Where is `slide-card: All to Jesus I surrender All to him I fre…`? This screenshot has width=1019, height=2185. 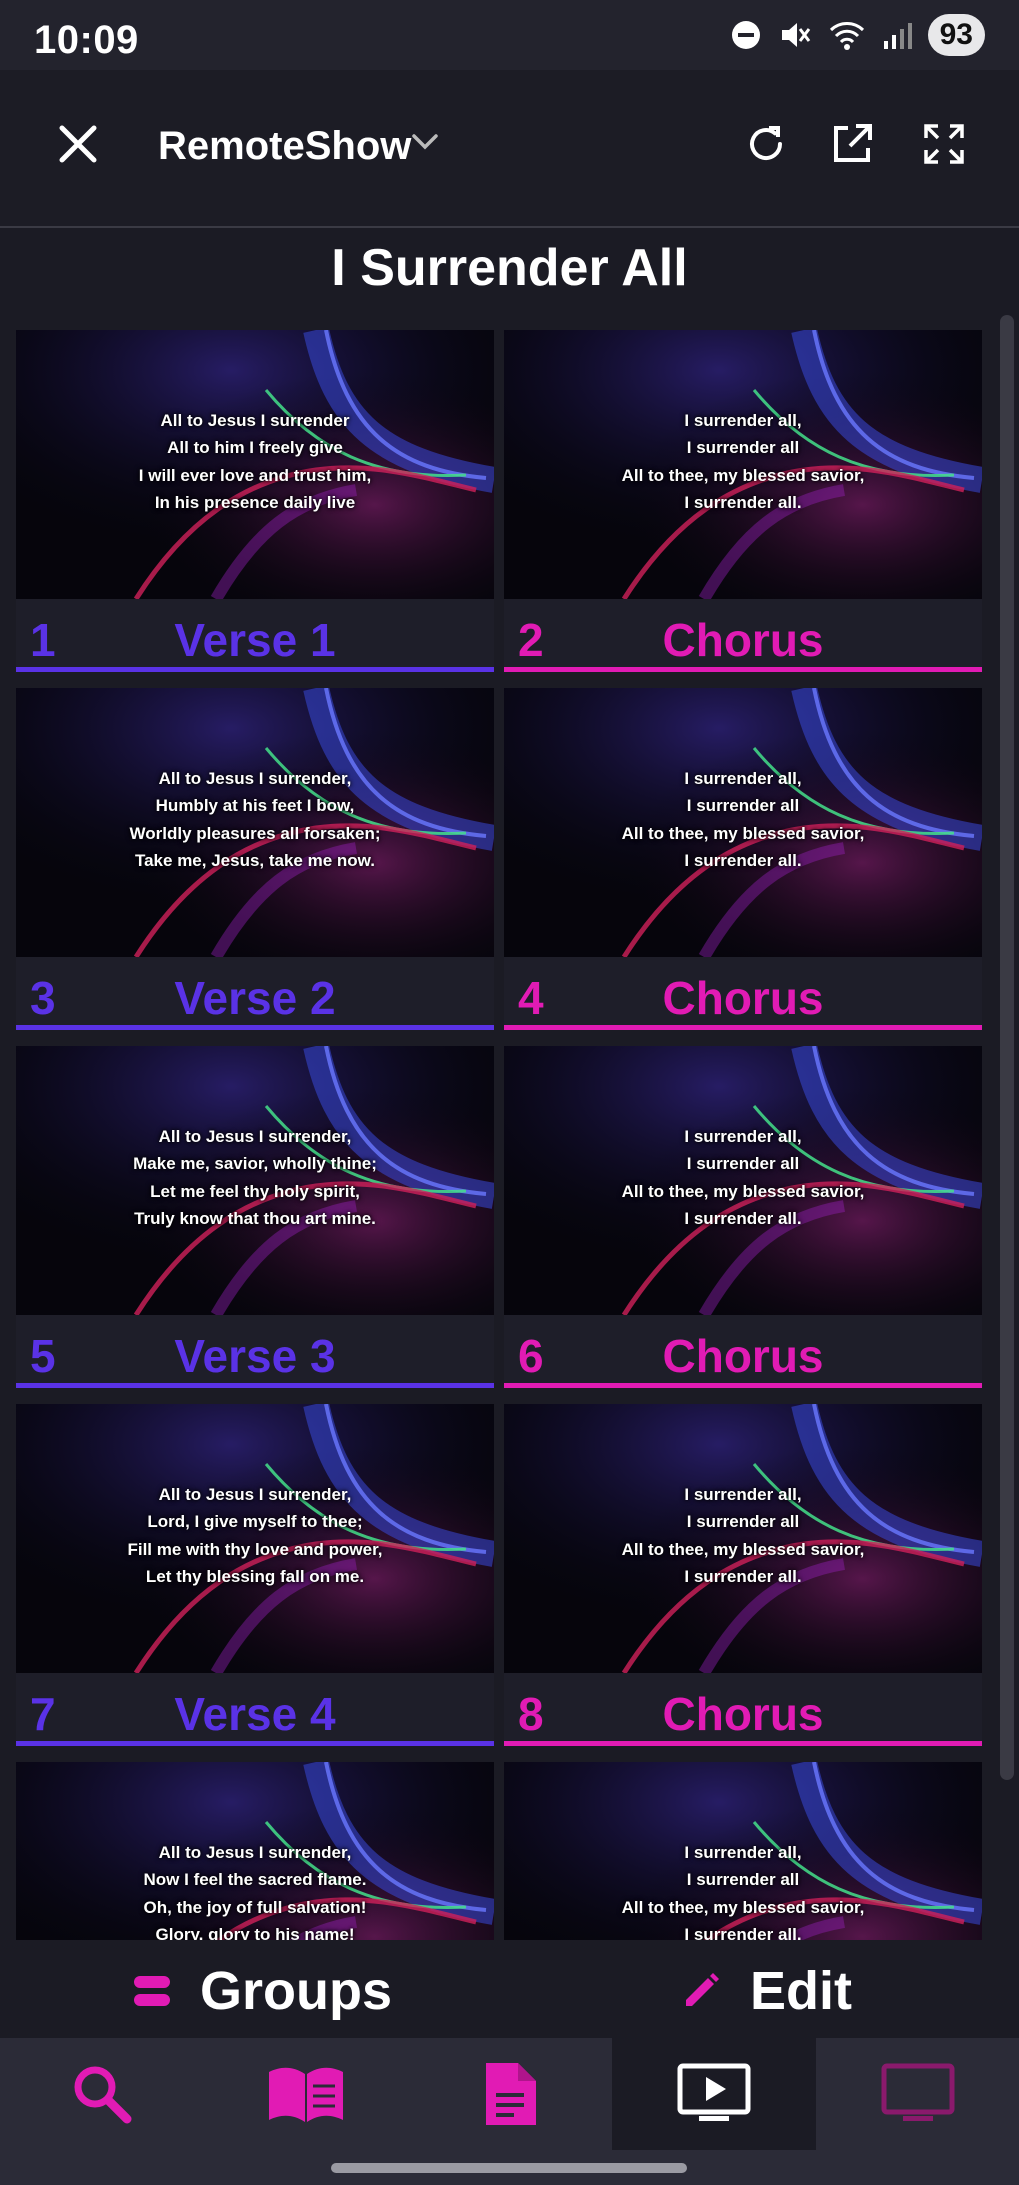 slide-card: All to Jesus I surrender All to him I fre… is located at coordinates (255, 509).